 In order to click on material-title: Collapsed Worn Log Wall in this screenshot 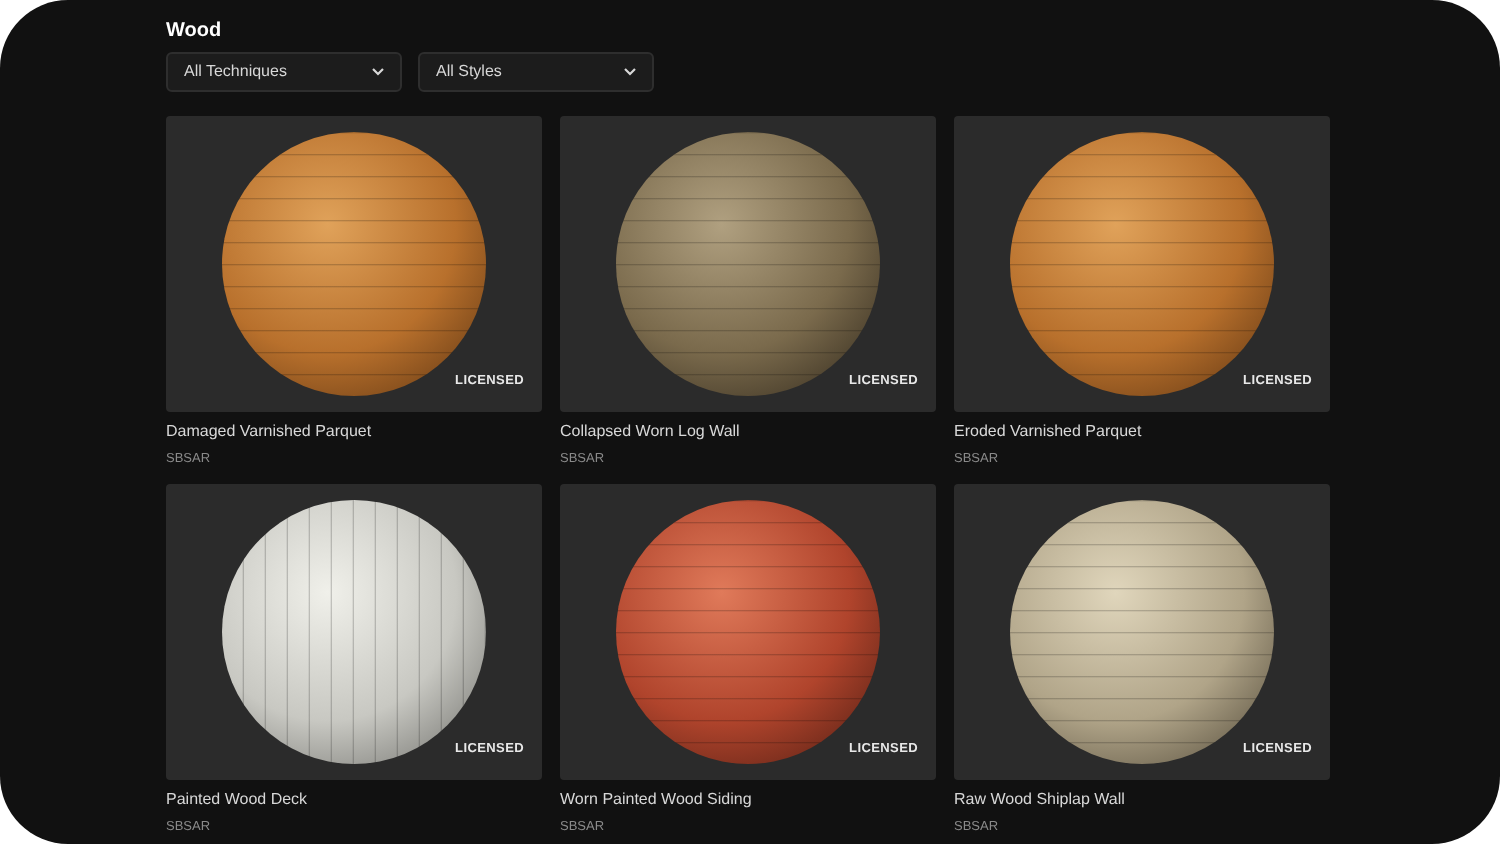, I will do `click(651, 432)`.